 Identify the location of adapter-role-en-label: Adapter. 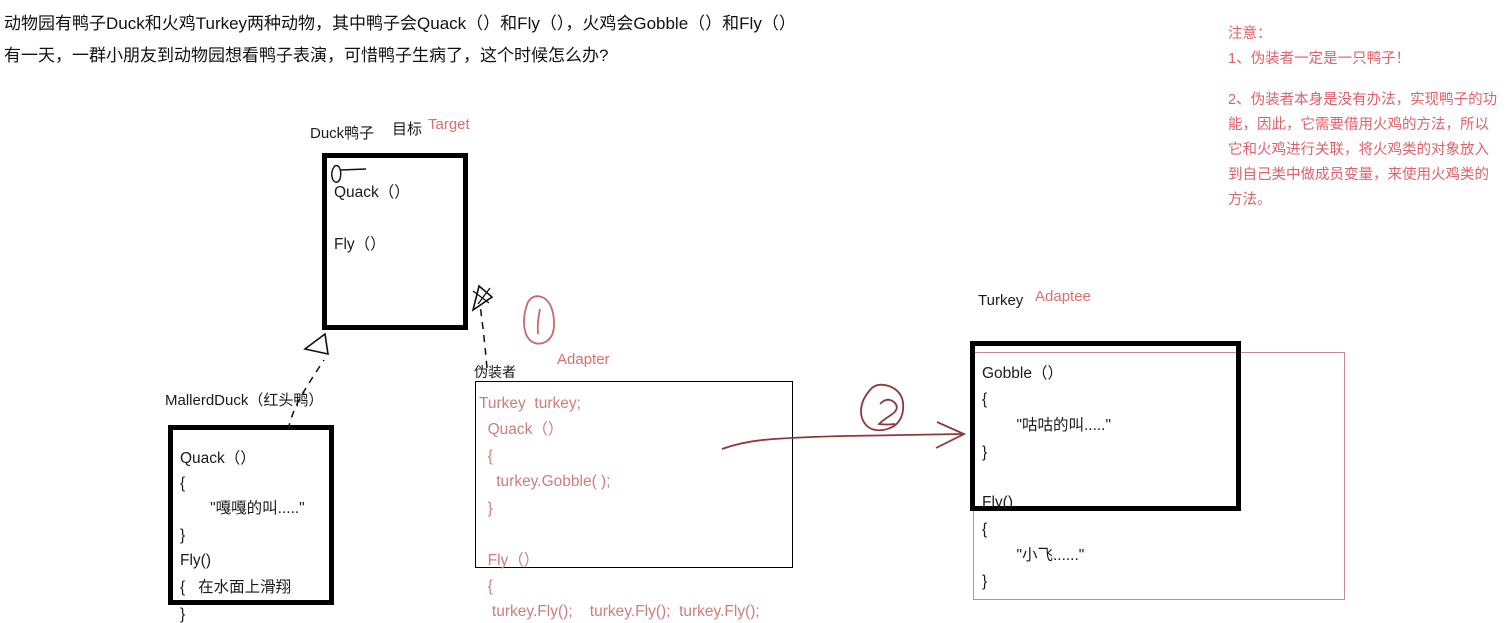
(583, 359).